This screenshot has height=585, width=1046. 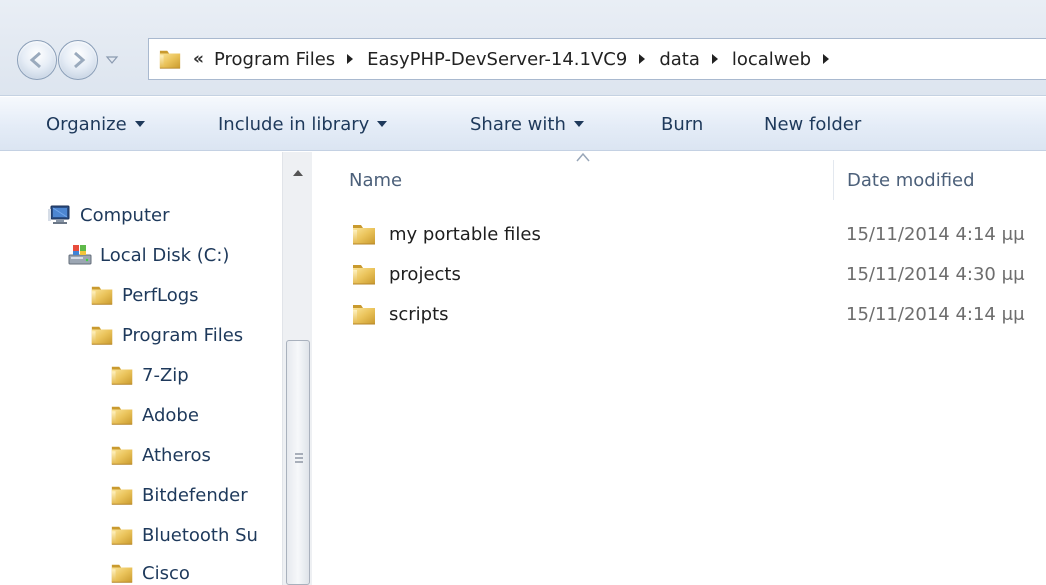 I want to click on tree-item-bitdefender: Bitdefender, so click(x=179, y=495).